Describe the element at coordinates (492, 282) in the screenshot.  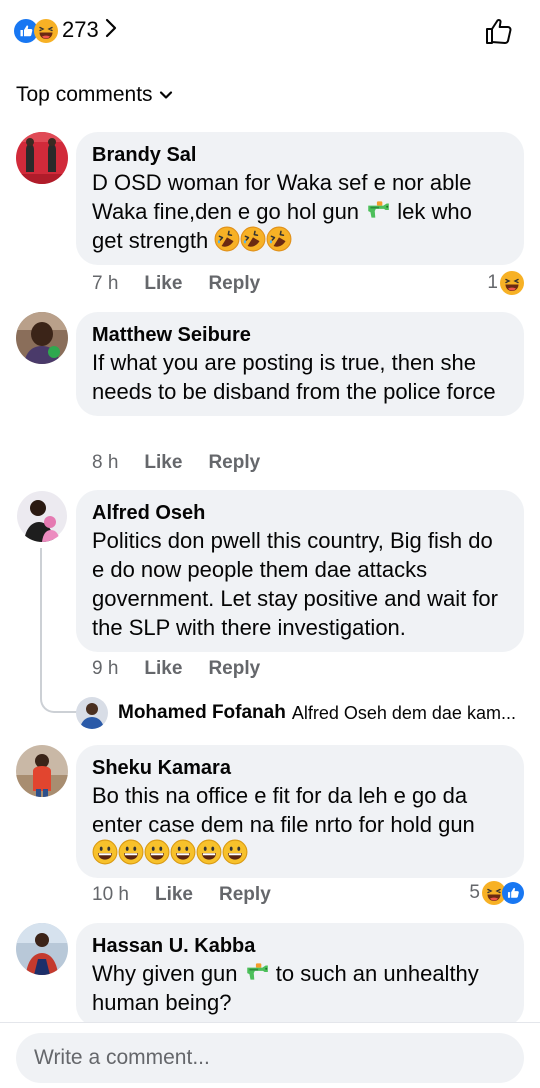
I see `reaction-count: 1` at that location.